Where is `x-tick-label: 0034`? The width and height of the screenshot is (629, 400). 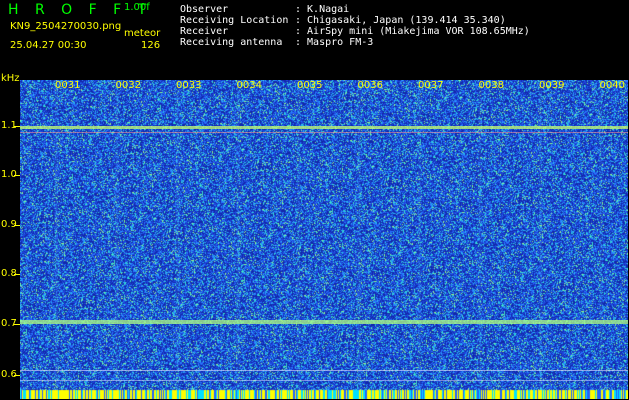
x-tick-label: 0034 is located at coordinates (249, 85).